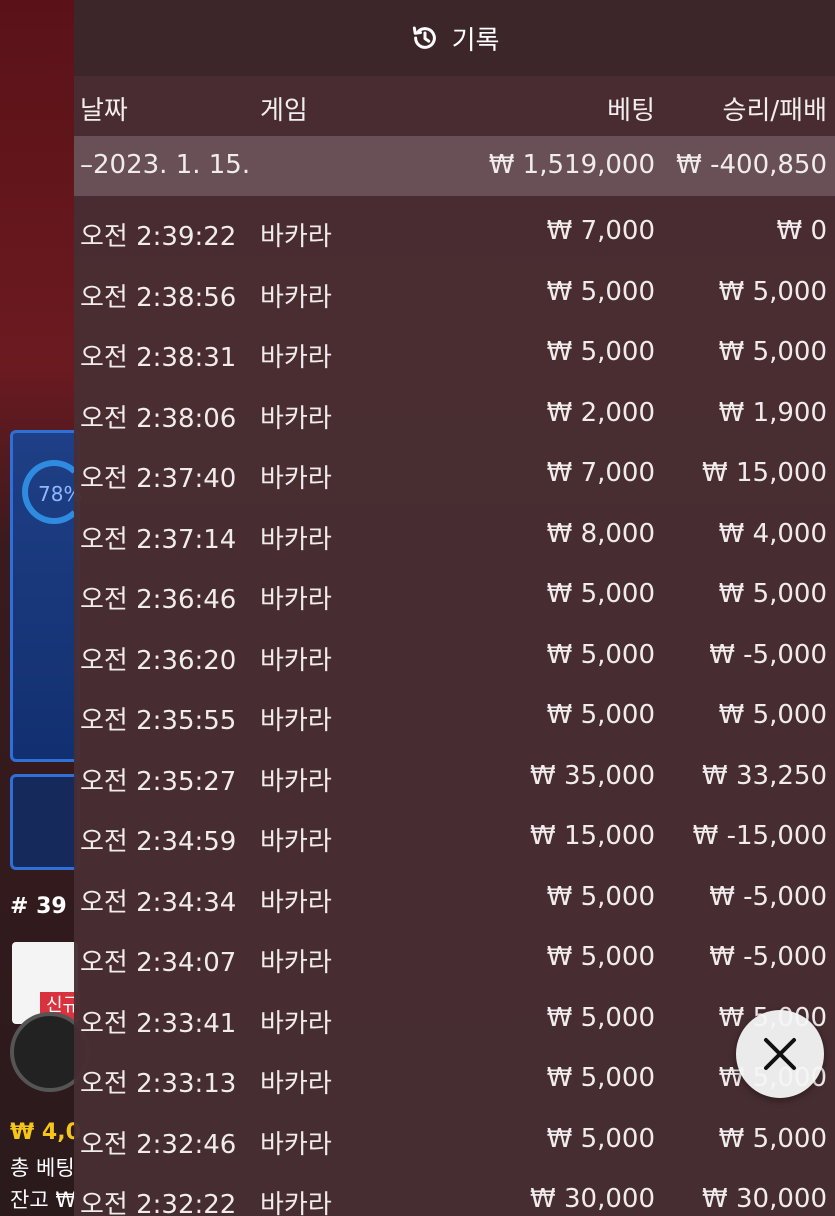 Image resolution: width=835 pixels, height=1216 pixels. I want to click on history-header: 기록, so click(454, 38).